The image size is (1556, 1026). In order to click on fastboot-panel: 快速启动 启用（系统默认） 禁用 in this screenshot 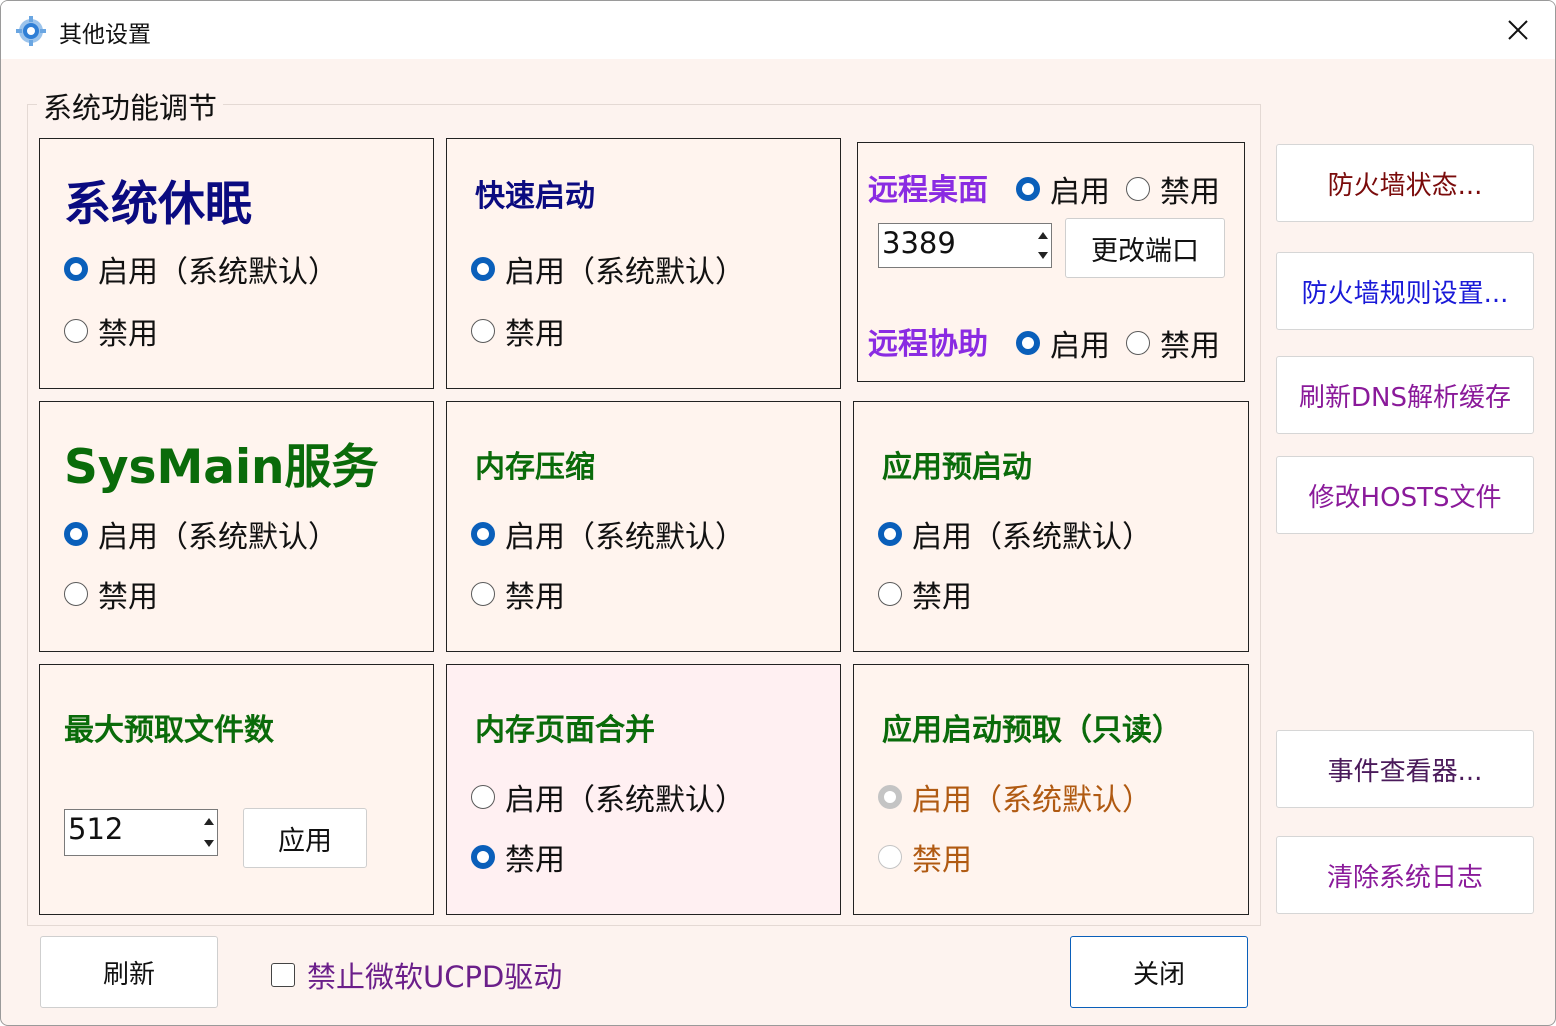, I will do `click(643, 263)`.